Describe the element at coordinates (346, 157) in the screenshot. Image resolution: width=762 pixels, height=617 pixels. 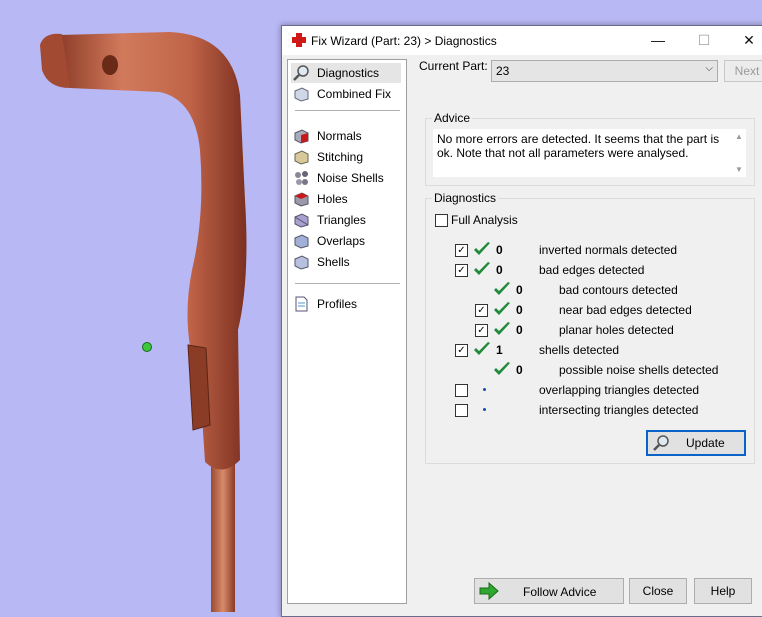
I see `nav-item-stitching: Stitching` at that location.